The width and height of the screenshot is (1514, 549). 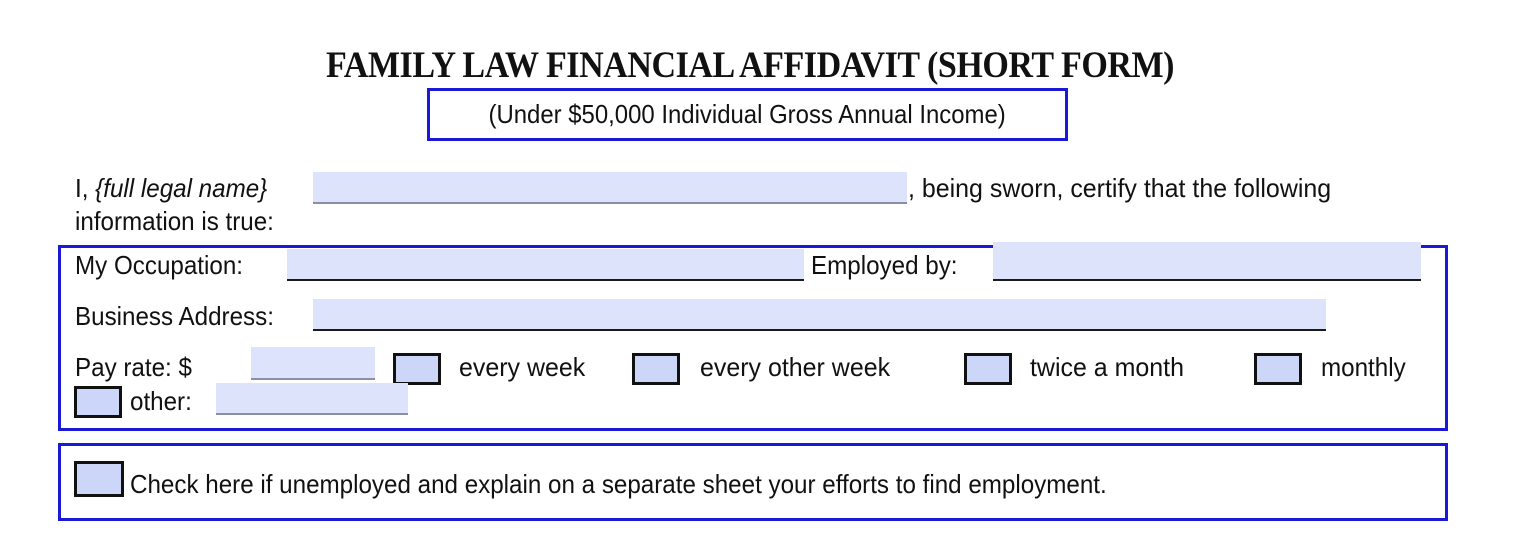 I want to click on full-legal-name-hint: {full legal name}, so click(x=181, y=188).